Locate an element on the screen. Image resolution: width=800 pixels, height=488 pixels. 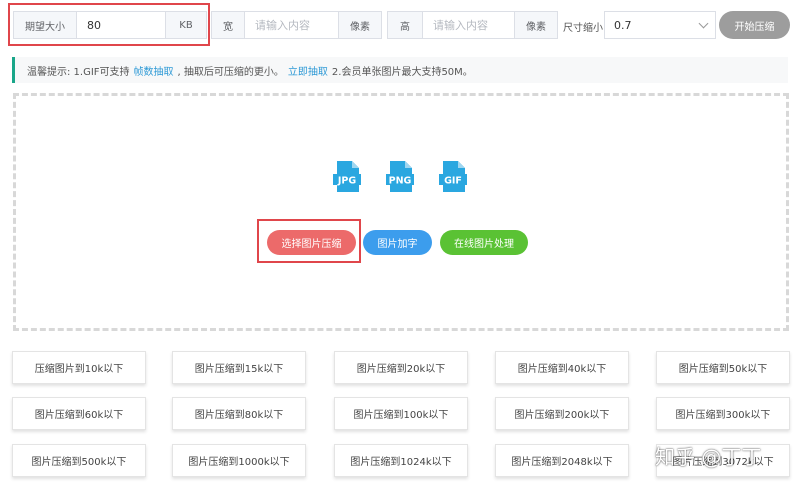
width-input: 请输入内容 is located at coordinates (291, 25).